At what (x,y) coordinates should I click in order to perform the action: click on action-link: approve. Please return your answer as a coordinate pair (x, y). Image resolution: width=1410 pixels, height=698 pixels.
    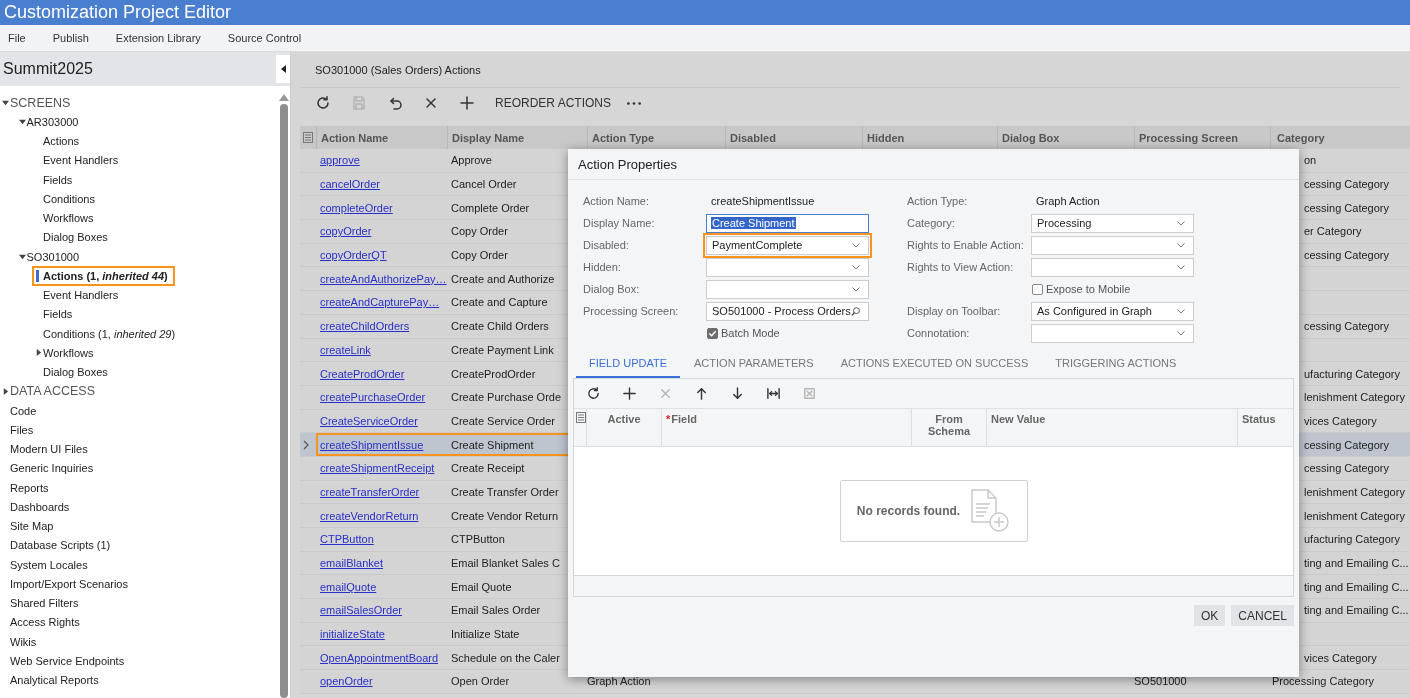
    Looking at the image, I should click on (340, 160).